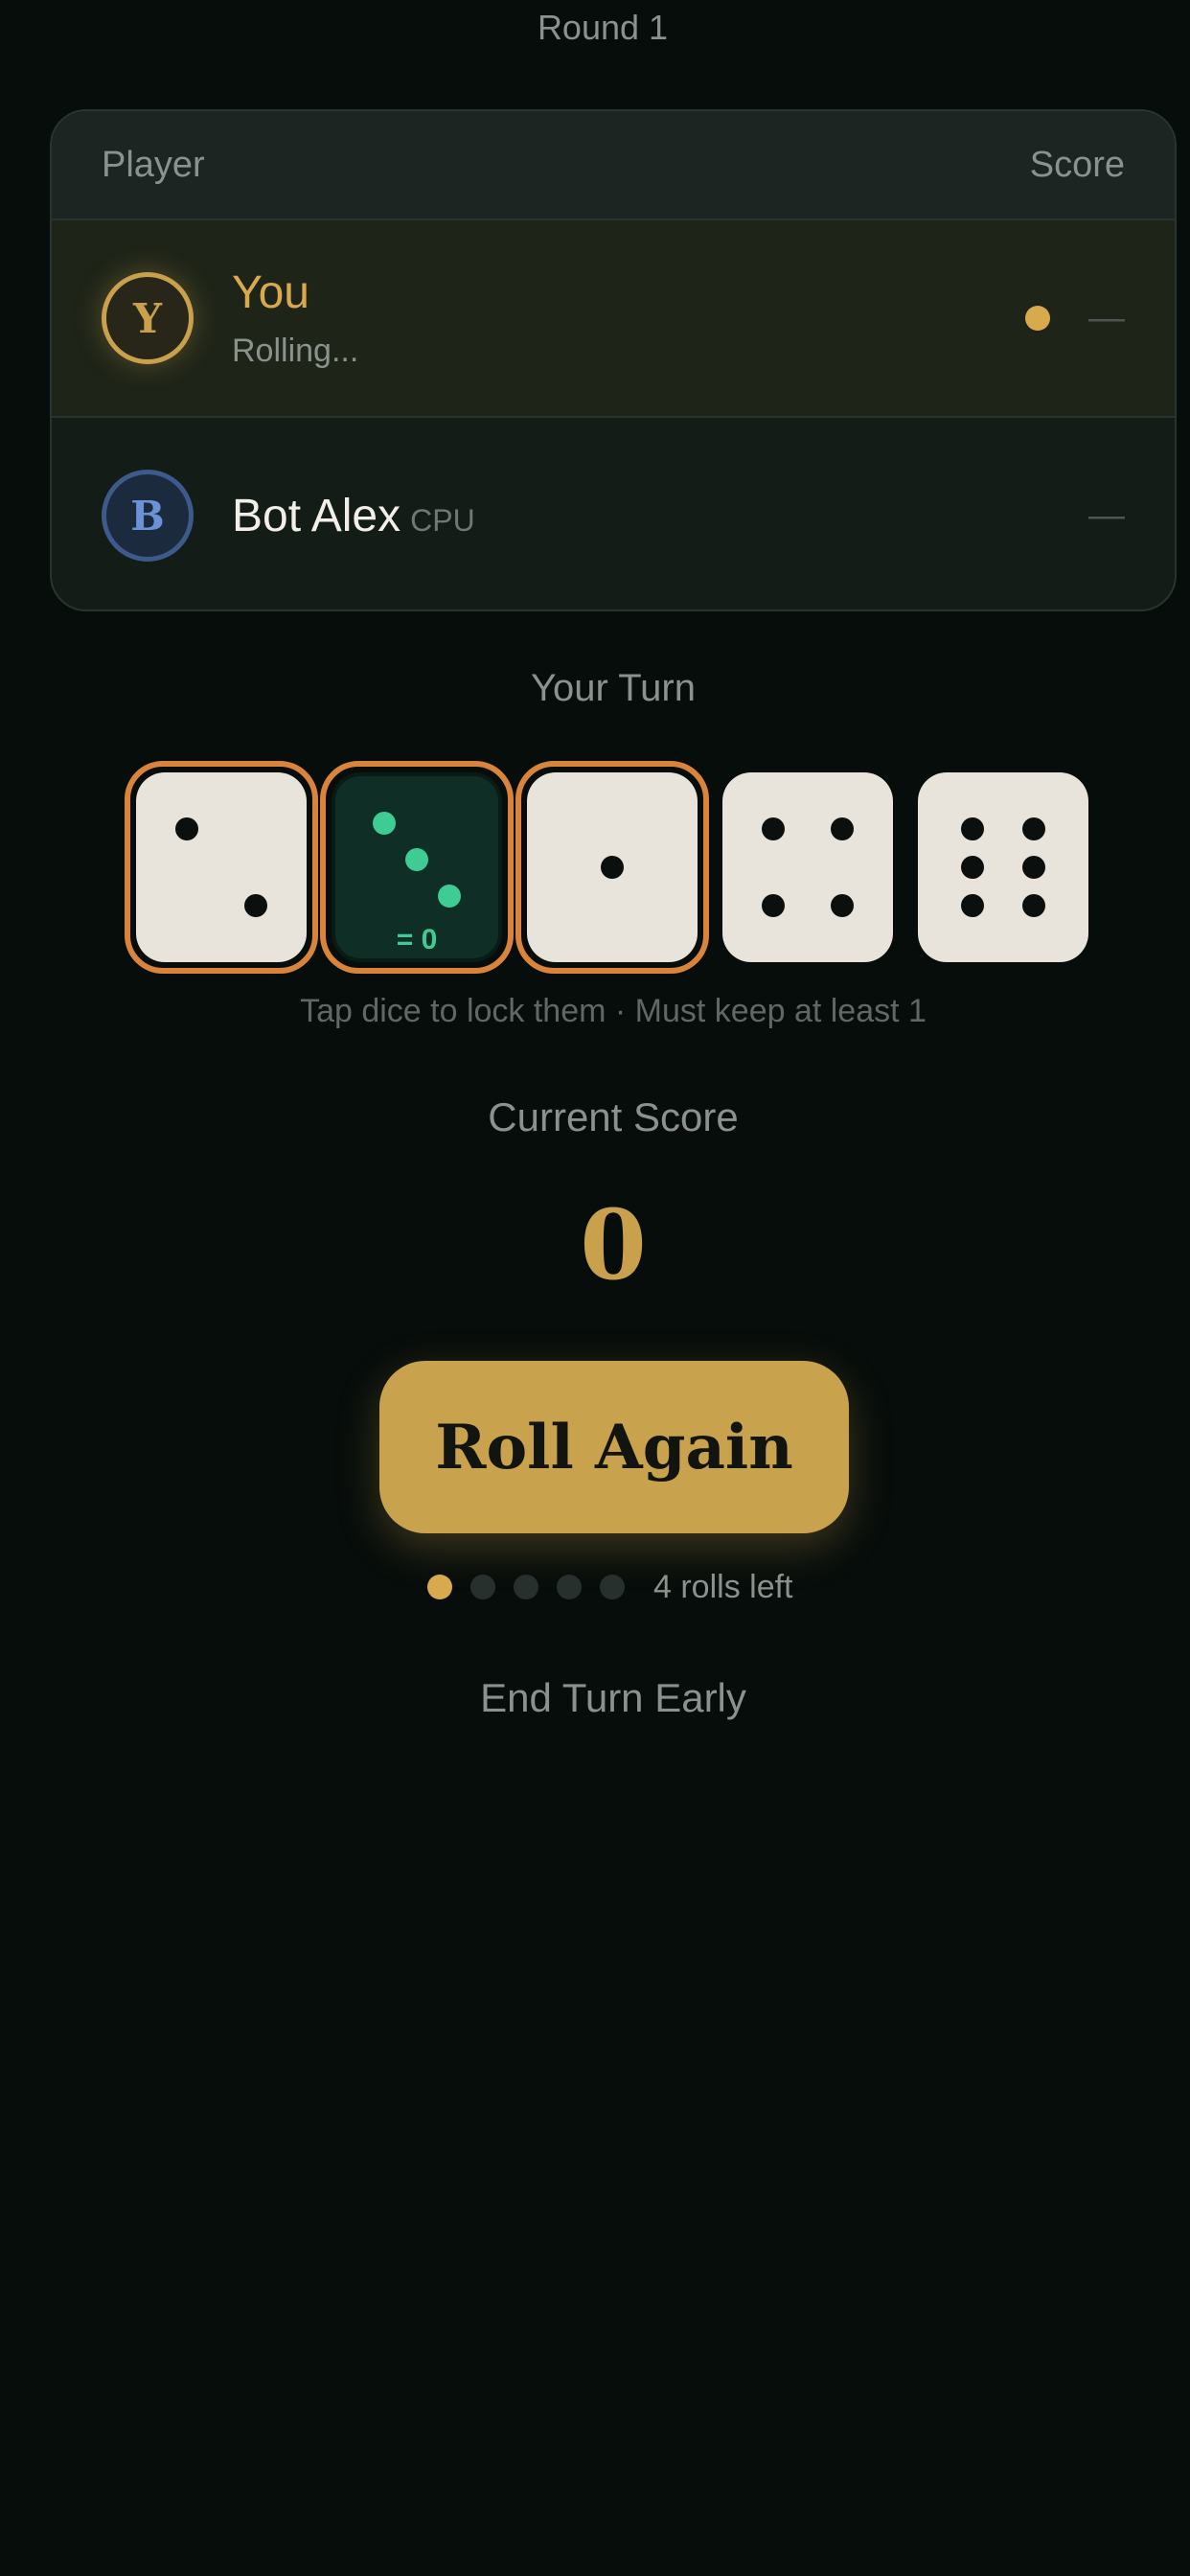  I want to click on turn-label: Your Turn, so click(614, 688).